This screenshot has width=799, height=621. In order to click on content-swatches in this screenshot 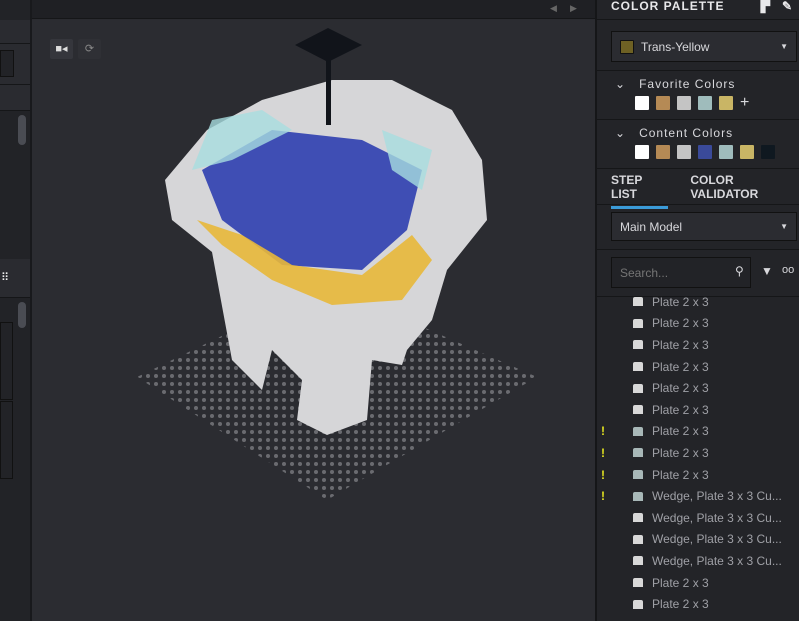, I will do `click(698, 152)`.